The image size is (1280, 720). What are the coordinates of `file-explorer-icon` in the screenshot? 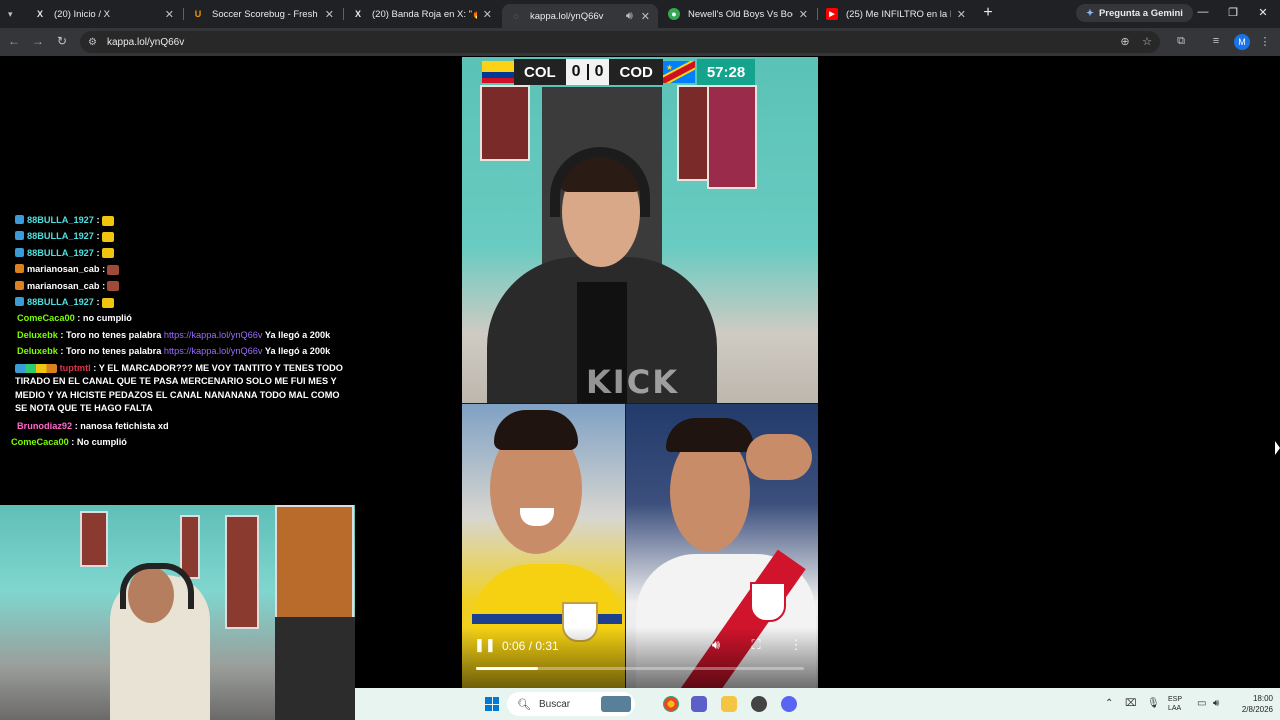 It's located at (729, 704).